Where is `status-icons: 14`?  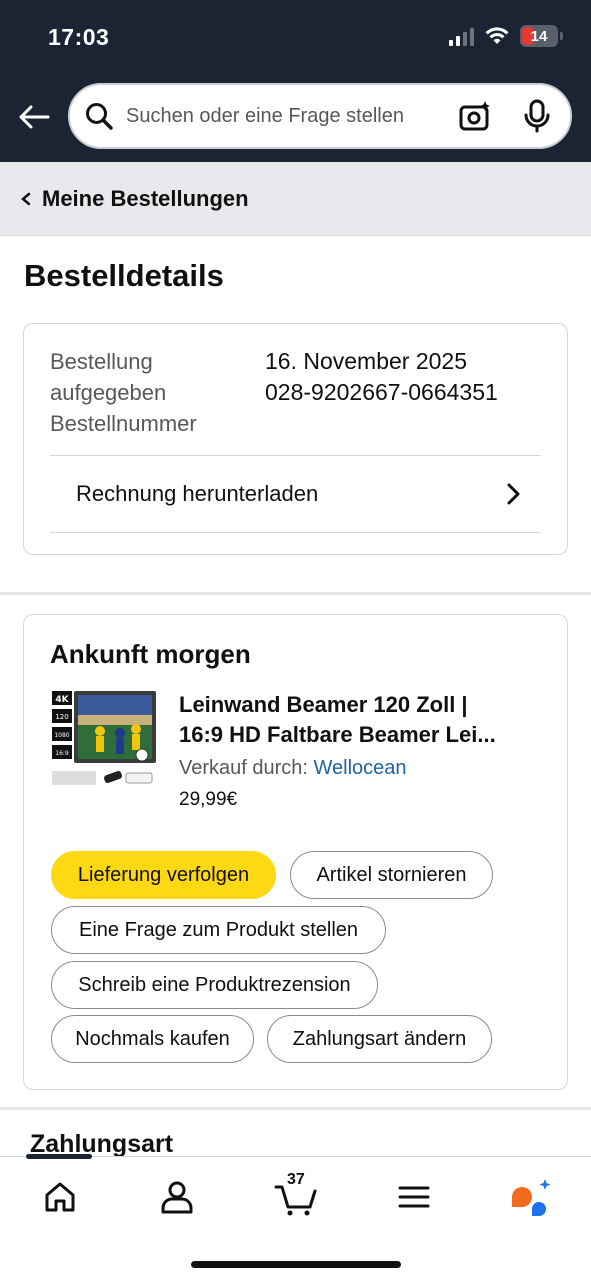 status-icons: 14 is located at coordinates (506, 36).